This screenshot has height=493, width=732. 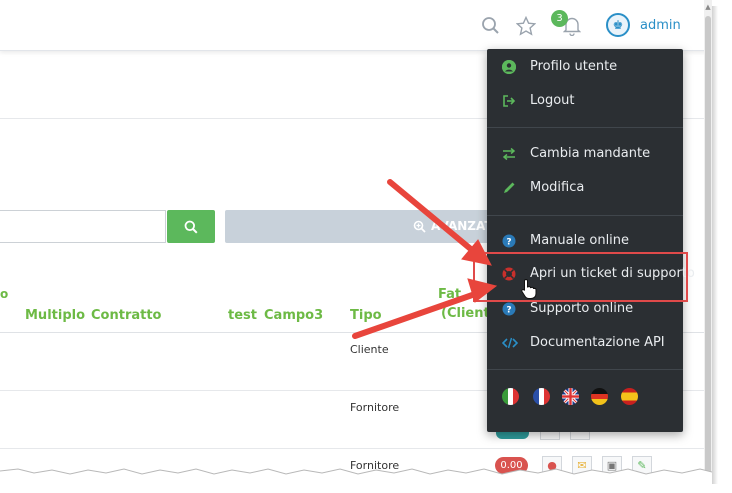 I want to click on advanced-search-label: AVANZAT, so click(x=462, y=226).